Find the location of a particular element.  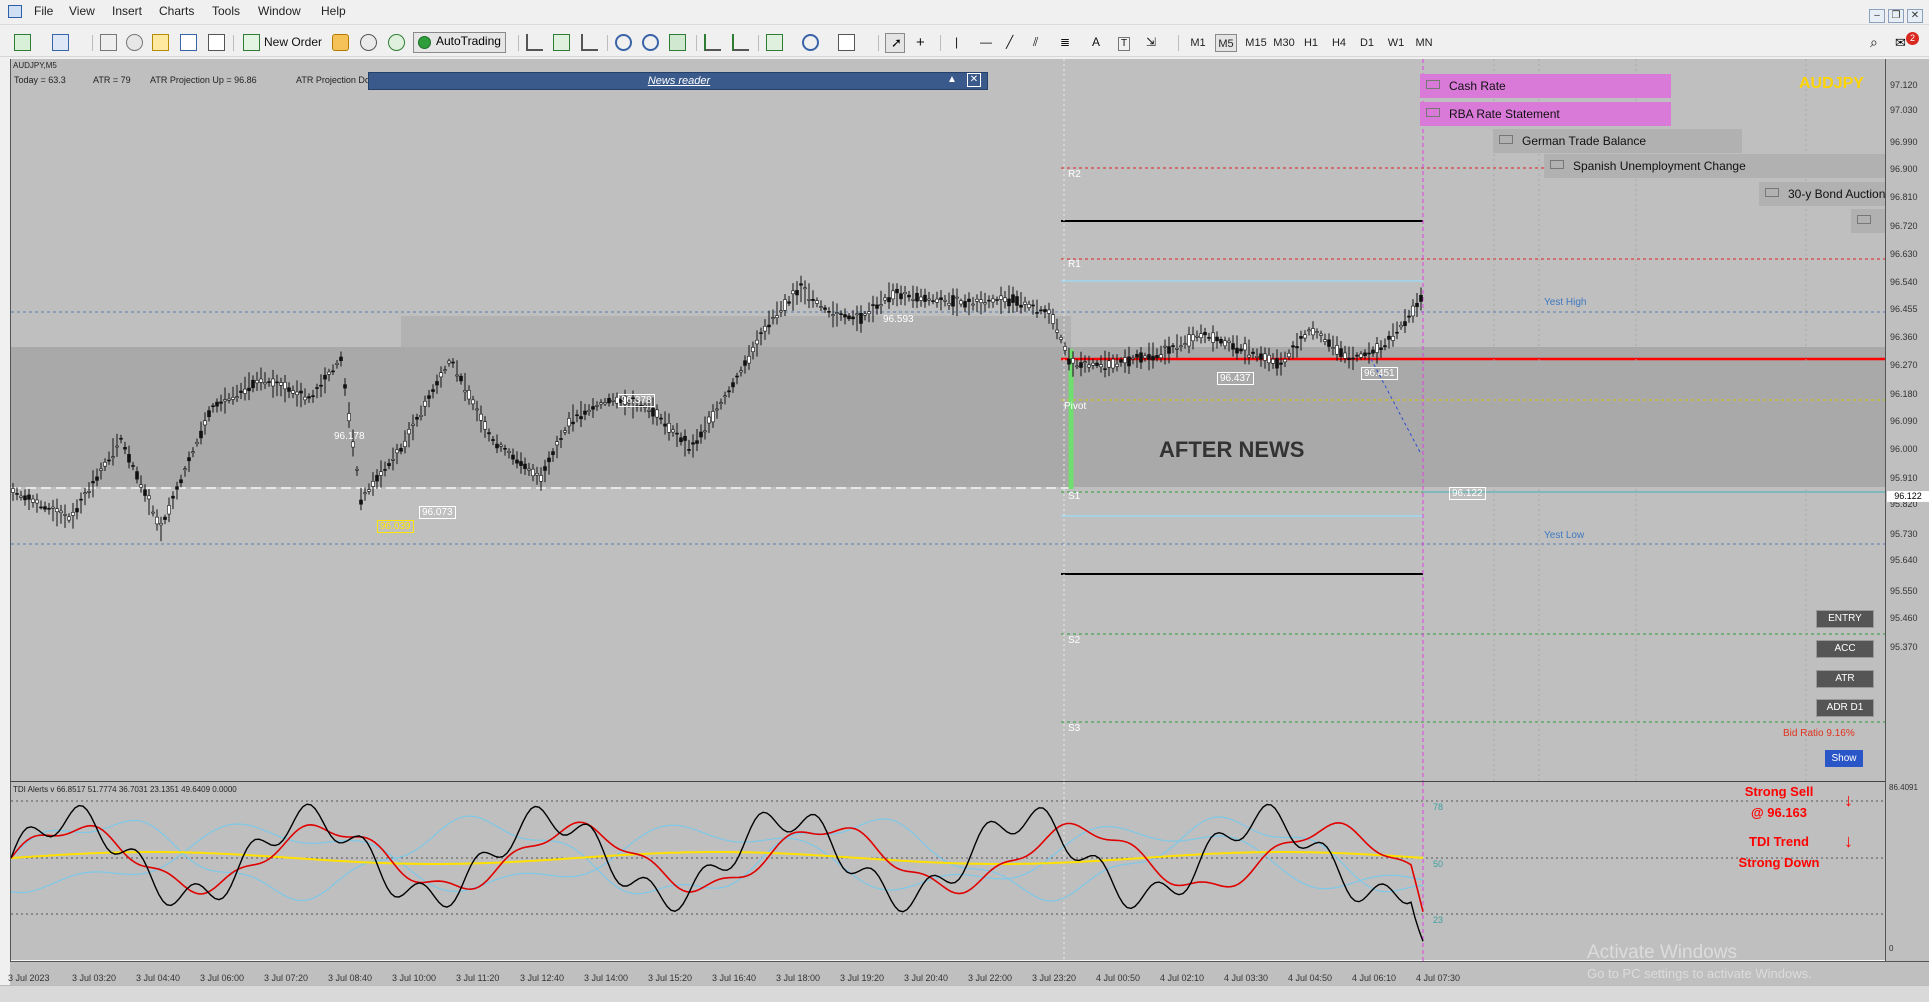

market-watch-icon is located at coordinates (108, 42).